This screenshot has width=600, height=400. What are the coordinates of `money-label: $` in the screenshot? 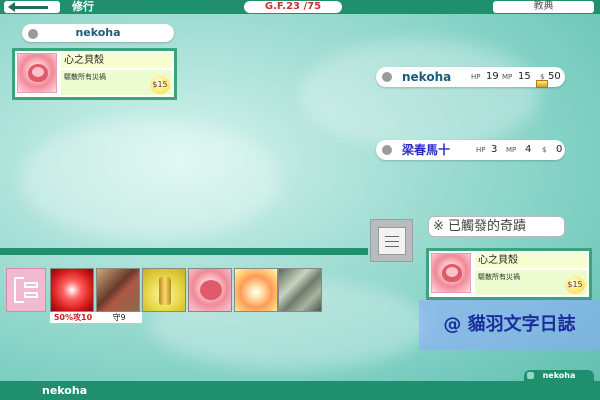 It's located at (544, 150).